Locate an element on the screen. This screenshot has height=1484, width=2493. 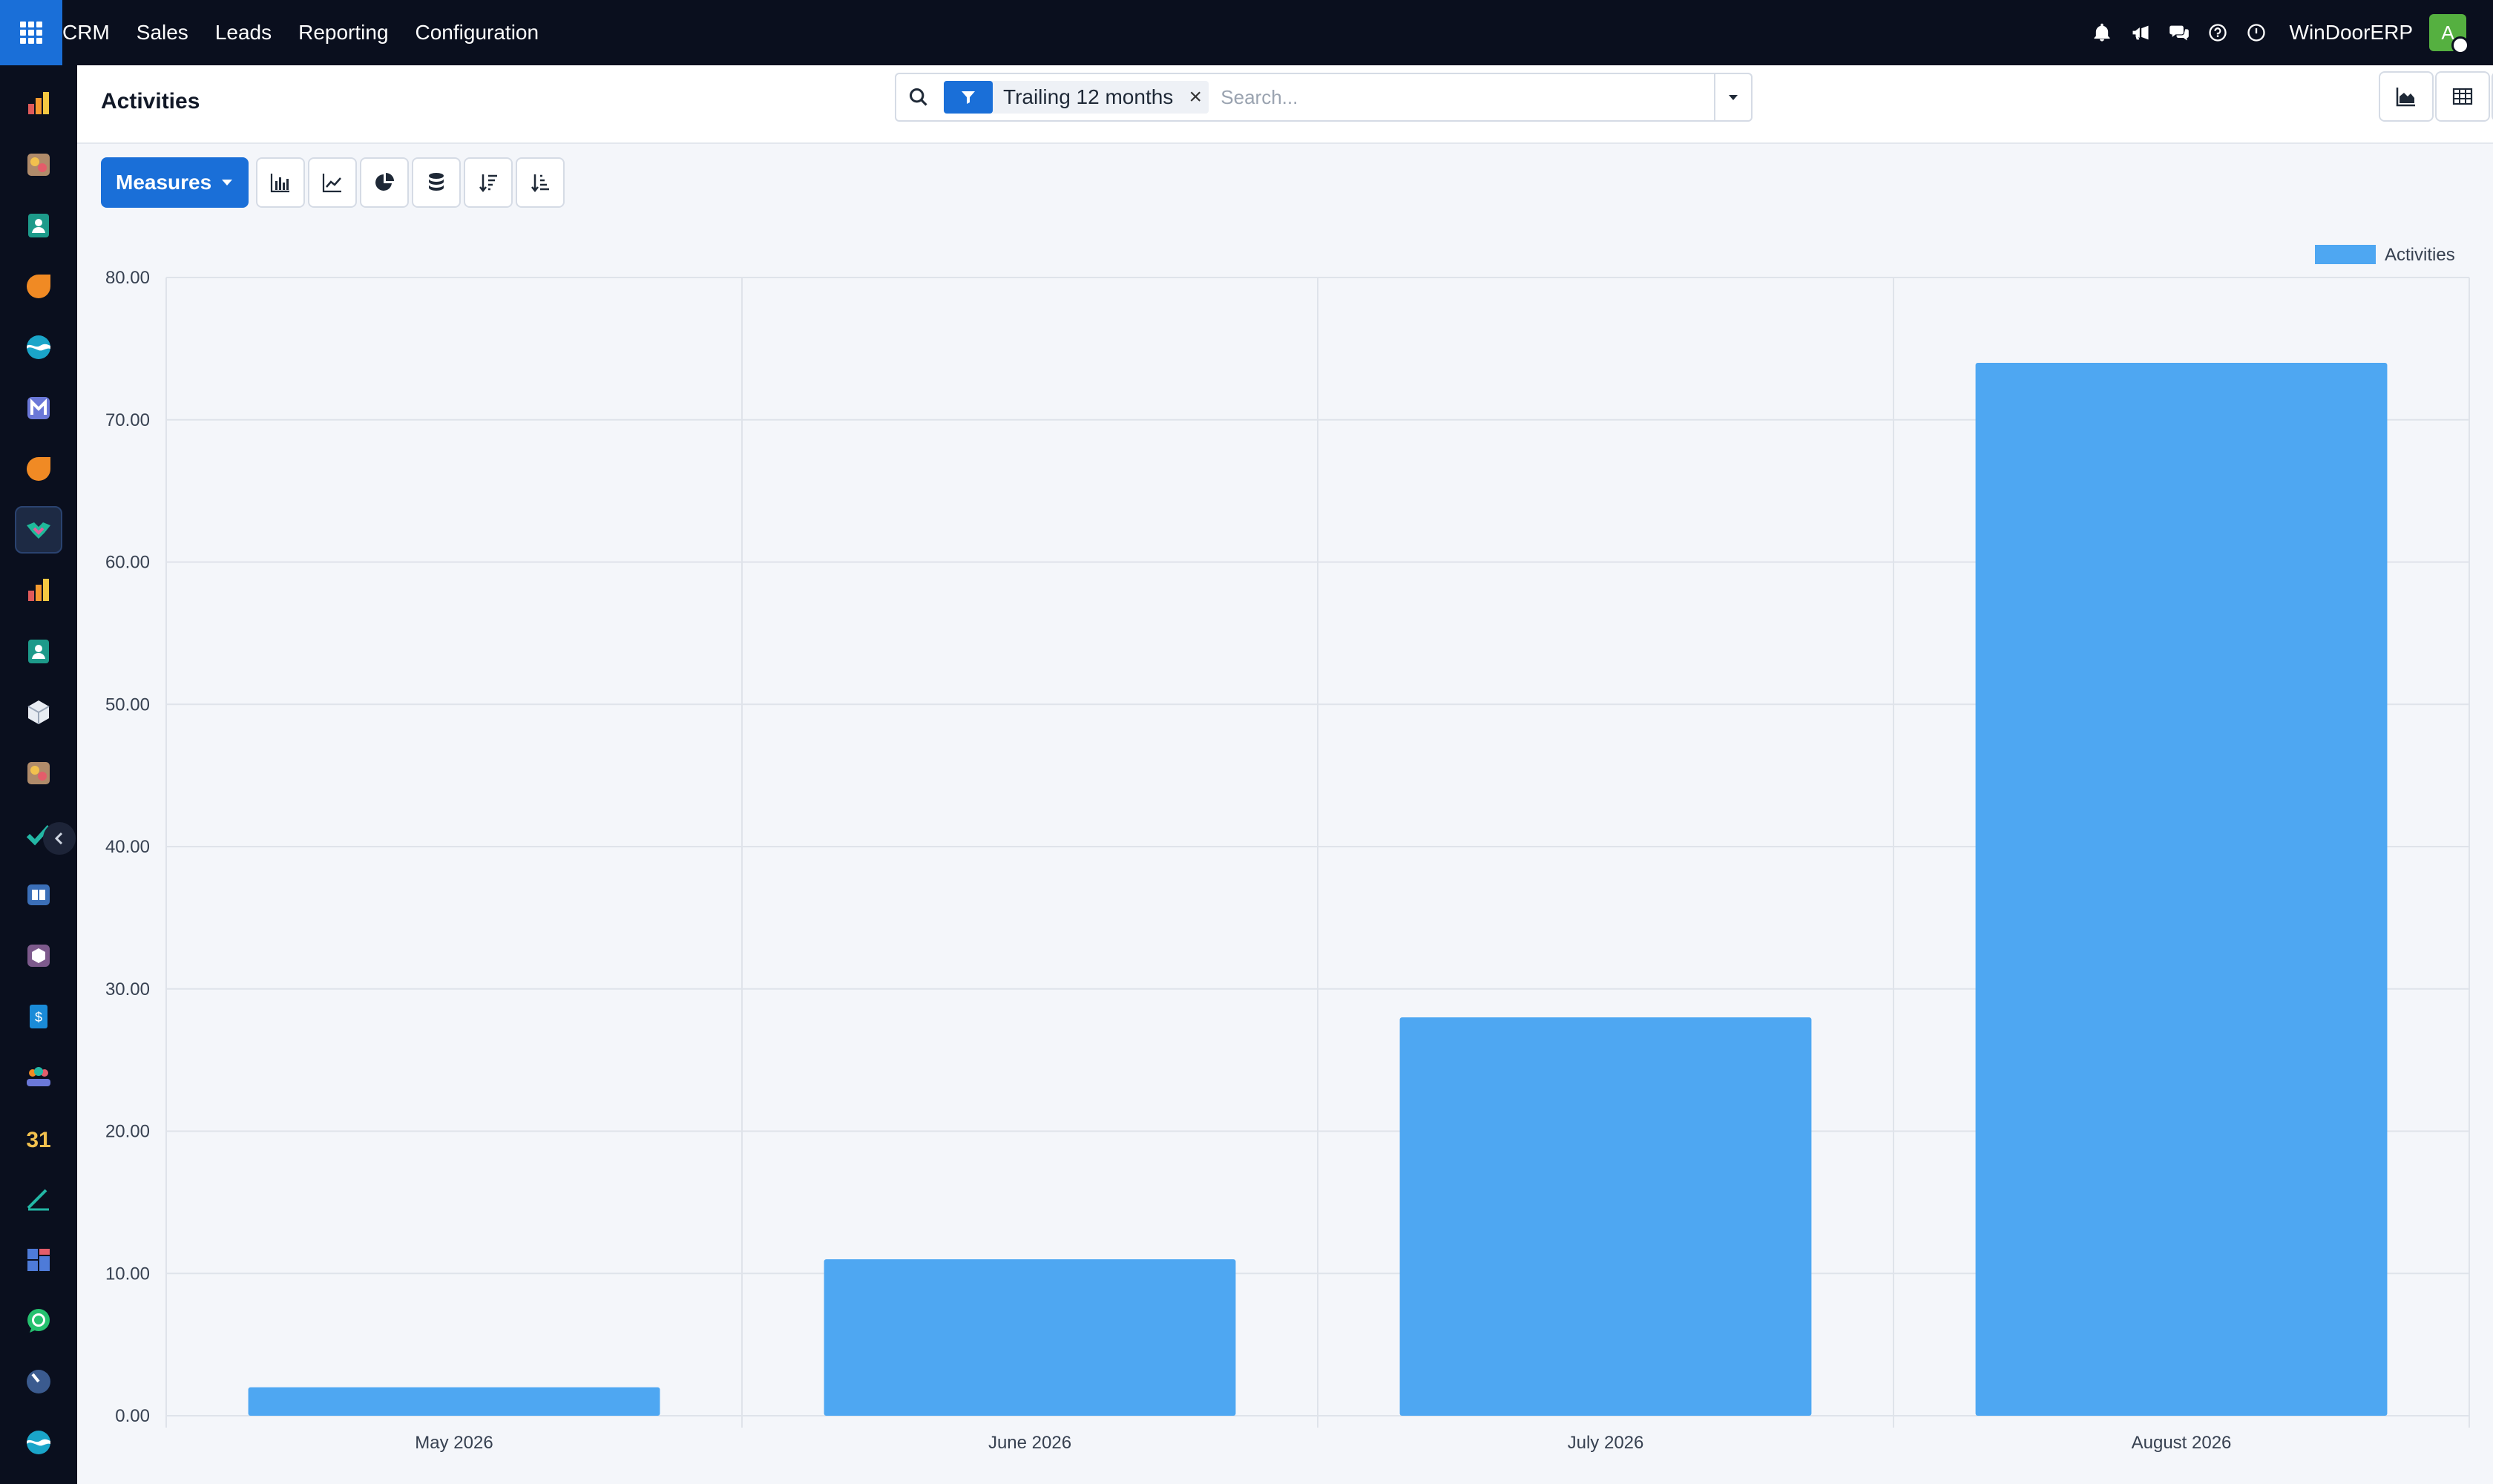
measures-dropdown-button: Measures is located at coordinates (175, 182).